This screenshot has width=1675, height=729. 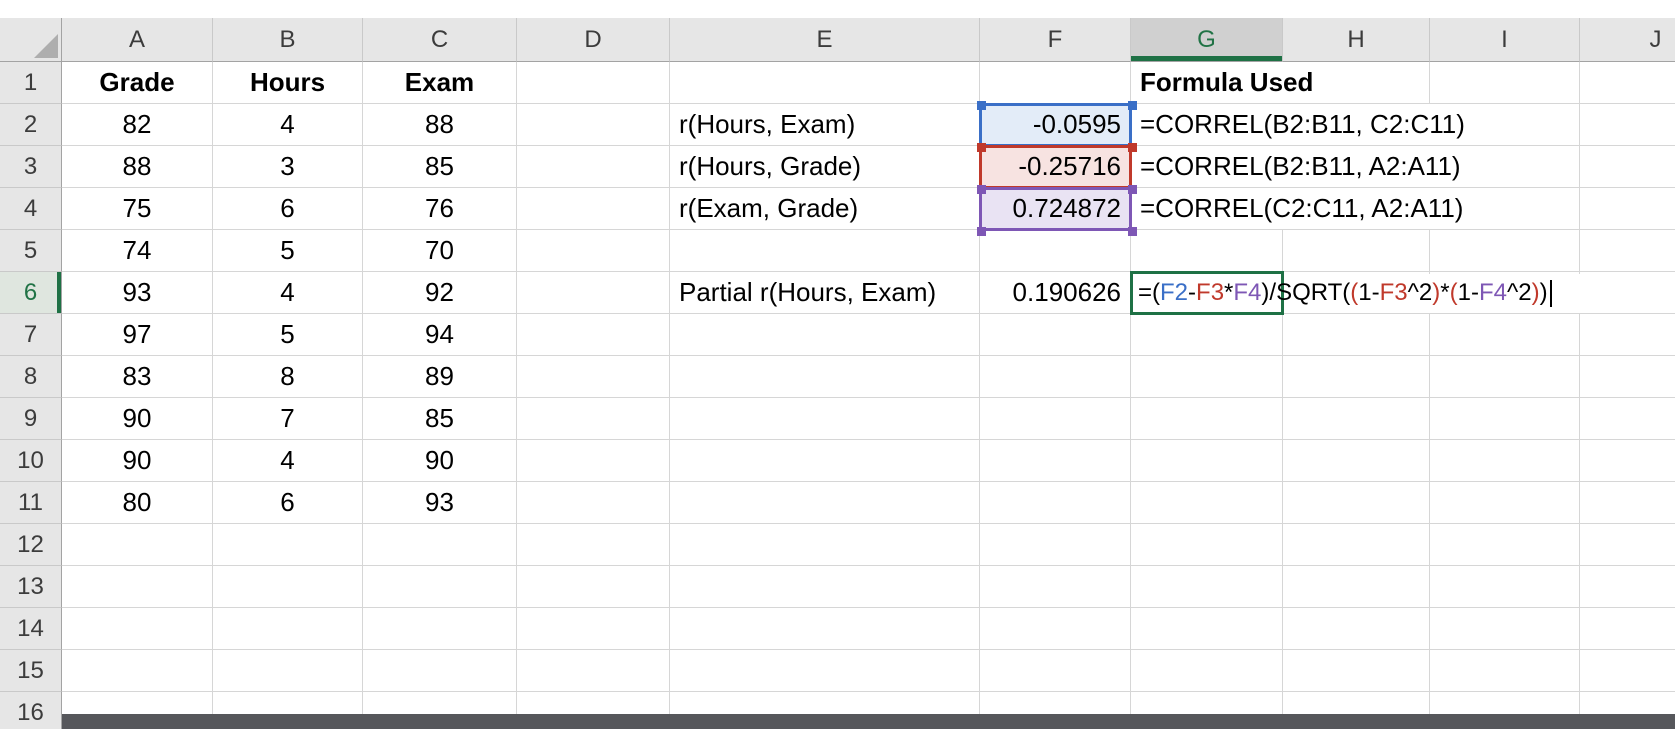 I want to click on row-header-9: 9, so click(x=31, y=419).